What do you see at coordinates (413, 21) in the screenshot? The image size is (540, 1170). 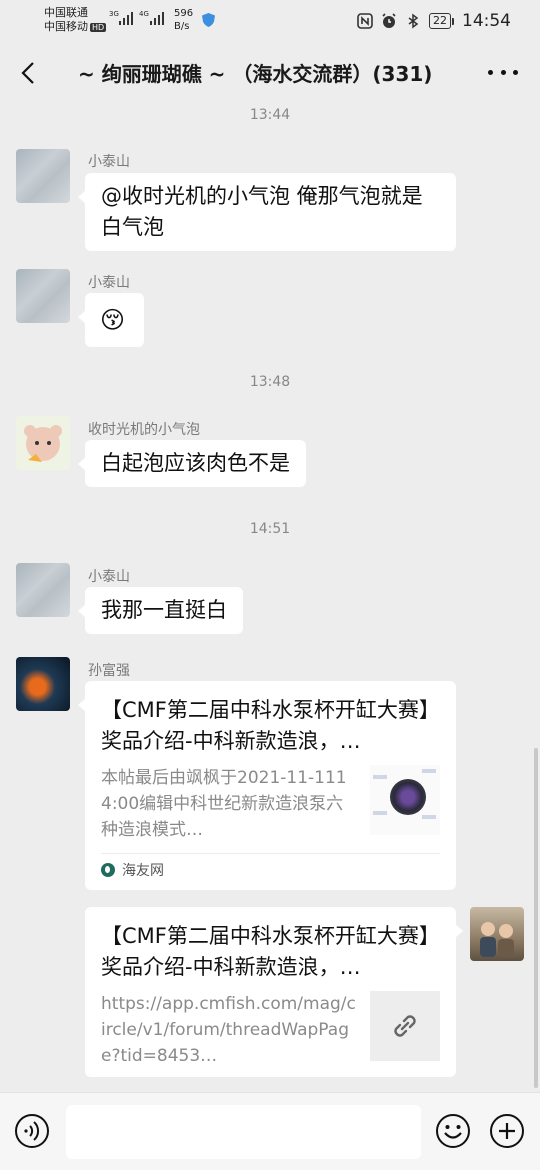 I see `bluetooth-icon` at bounding box center [413, 21].